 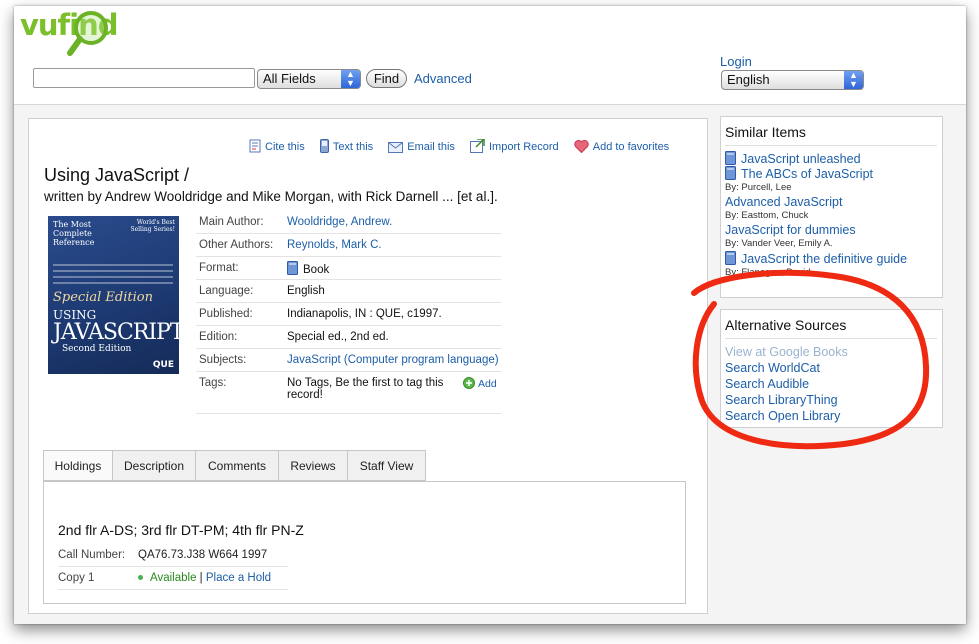 I want to click on subject-link: JavaScript (Computer program language), so click(x=393, y=360).